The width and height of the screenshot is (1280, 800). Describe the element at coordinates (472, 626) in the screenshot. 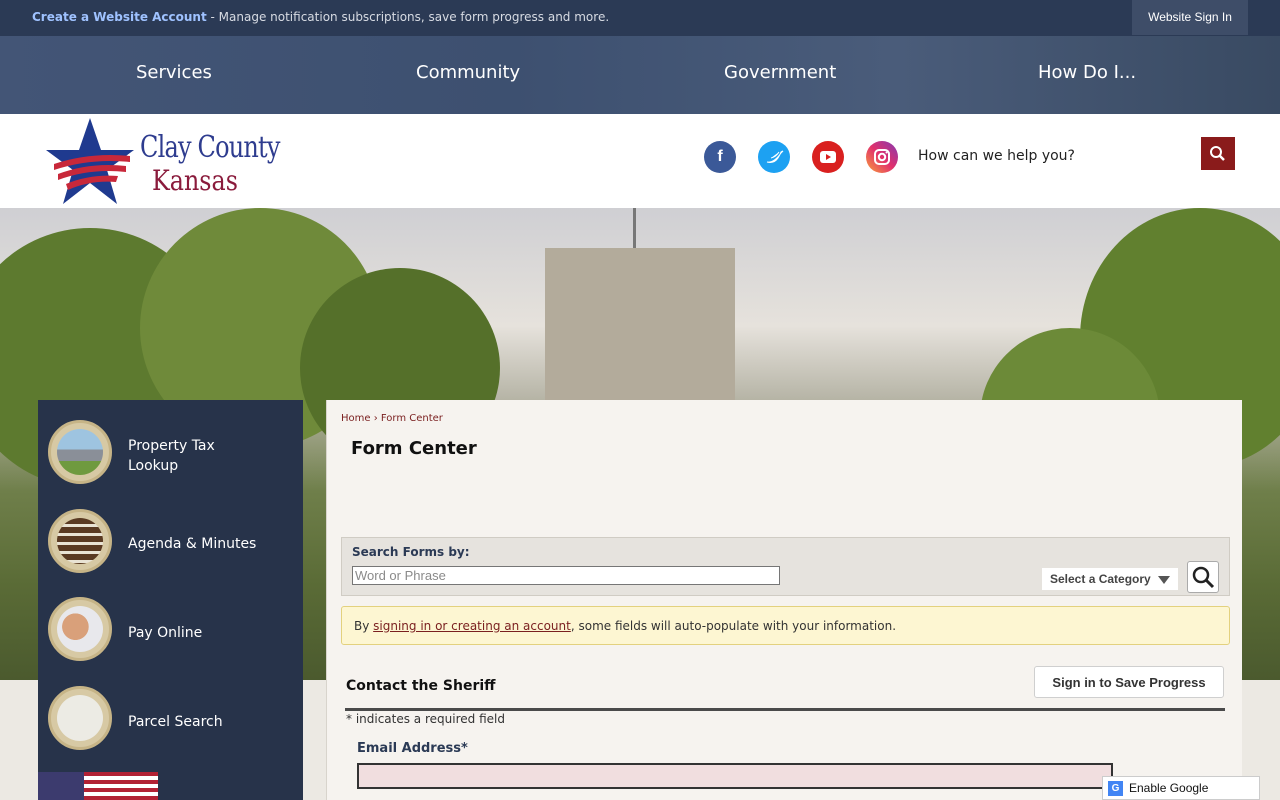

I see `signin-create-account-link: signing in or creating an account` at that location.